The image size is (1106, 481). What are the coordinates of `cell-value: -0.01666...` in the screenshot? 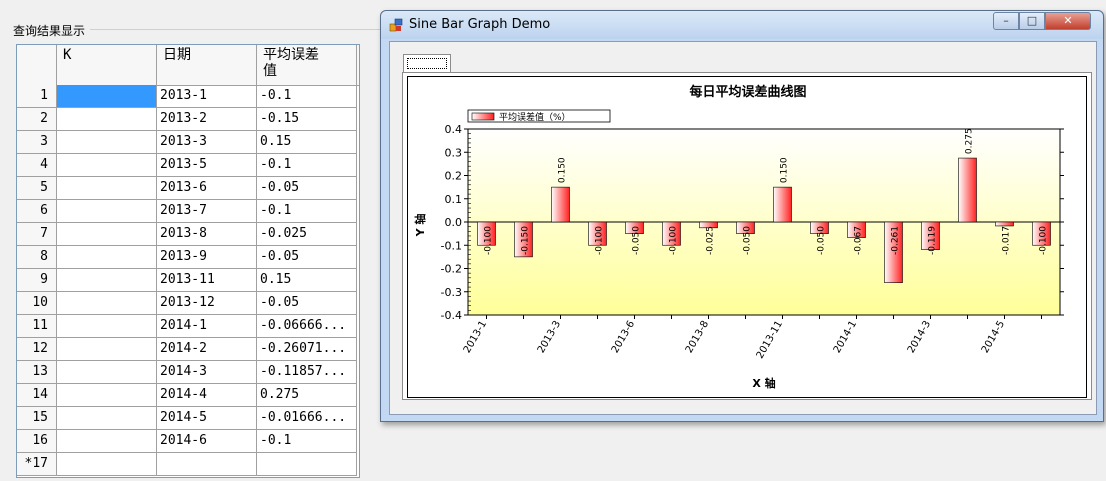 It's located at (307, 418).